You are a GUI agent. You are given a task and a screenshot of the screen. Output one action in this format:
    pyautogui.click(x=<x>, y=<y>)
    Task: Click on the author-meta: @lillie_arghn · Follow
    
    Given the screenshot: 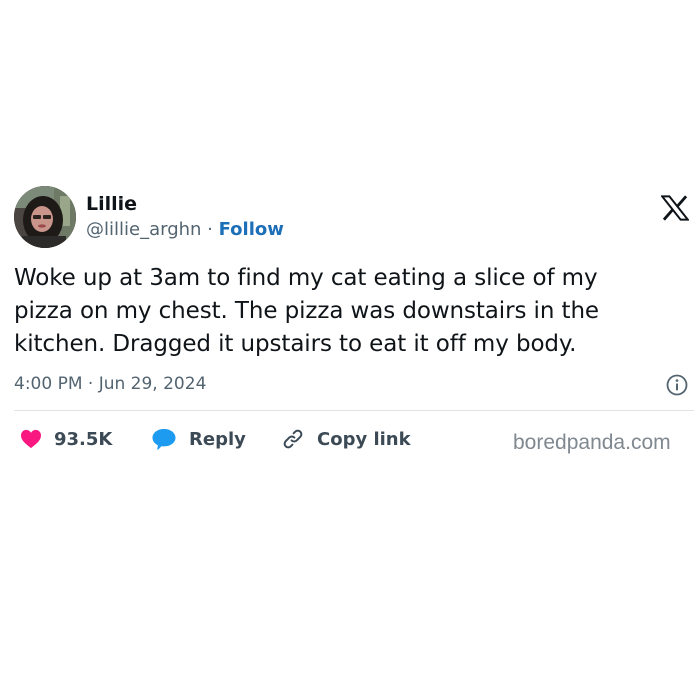 What is the action you would take?
    pyautogui.click(x=185, y=230)
    